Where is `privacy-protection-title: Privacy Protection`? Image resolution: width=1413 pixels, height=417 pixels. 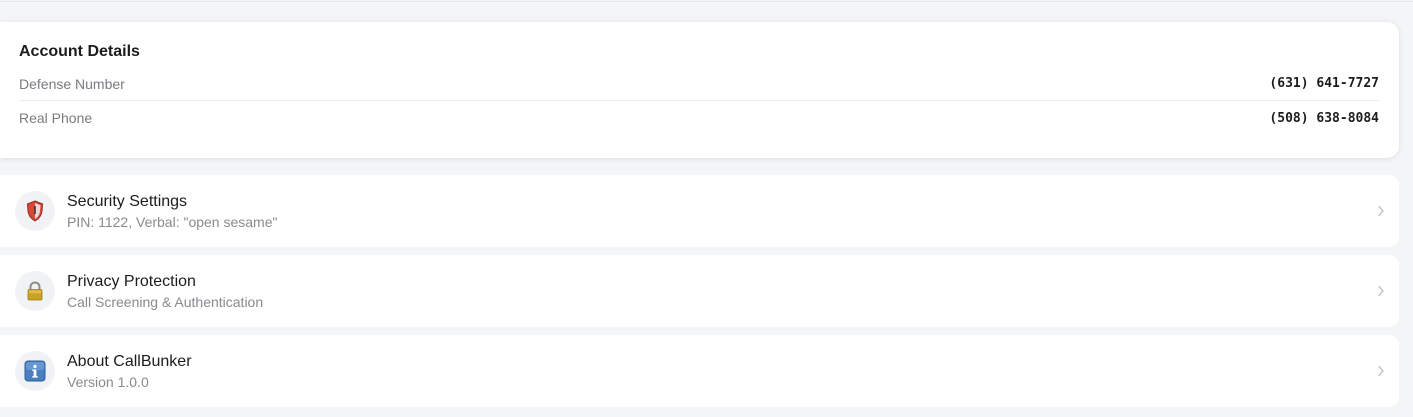
privacy-protection-title: Privacy Protection is located at coordinates (131, 281).